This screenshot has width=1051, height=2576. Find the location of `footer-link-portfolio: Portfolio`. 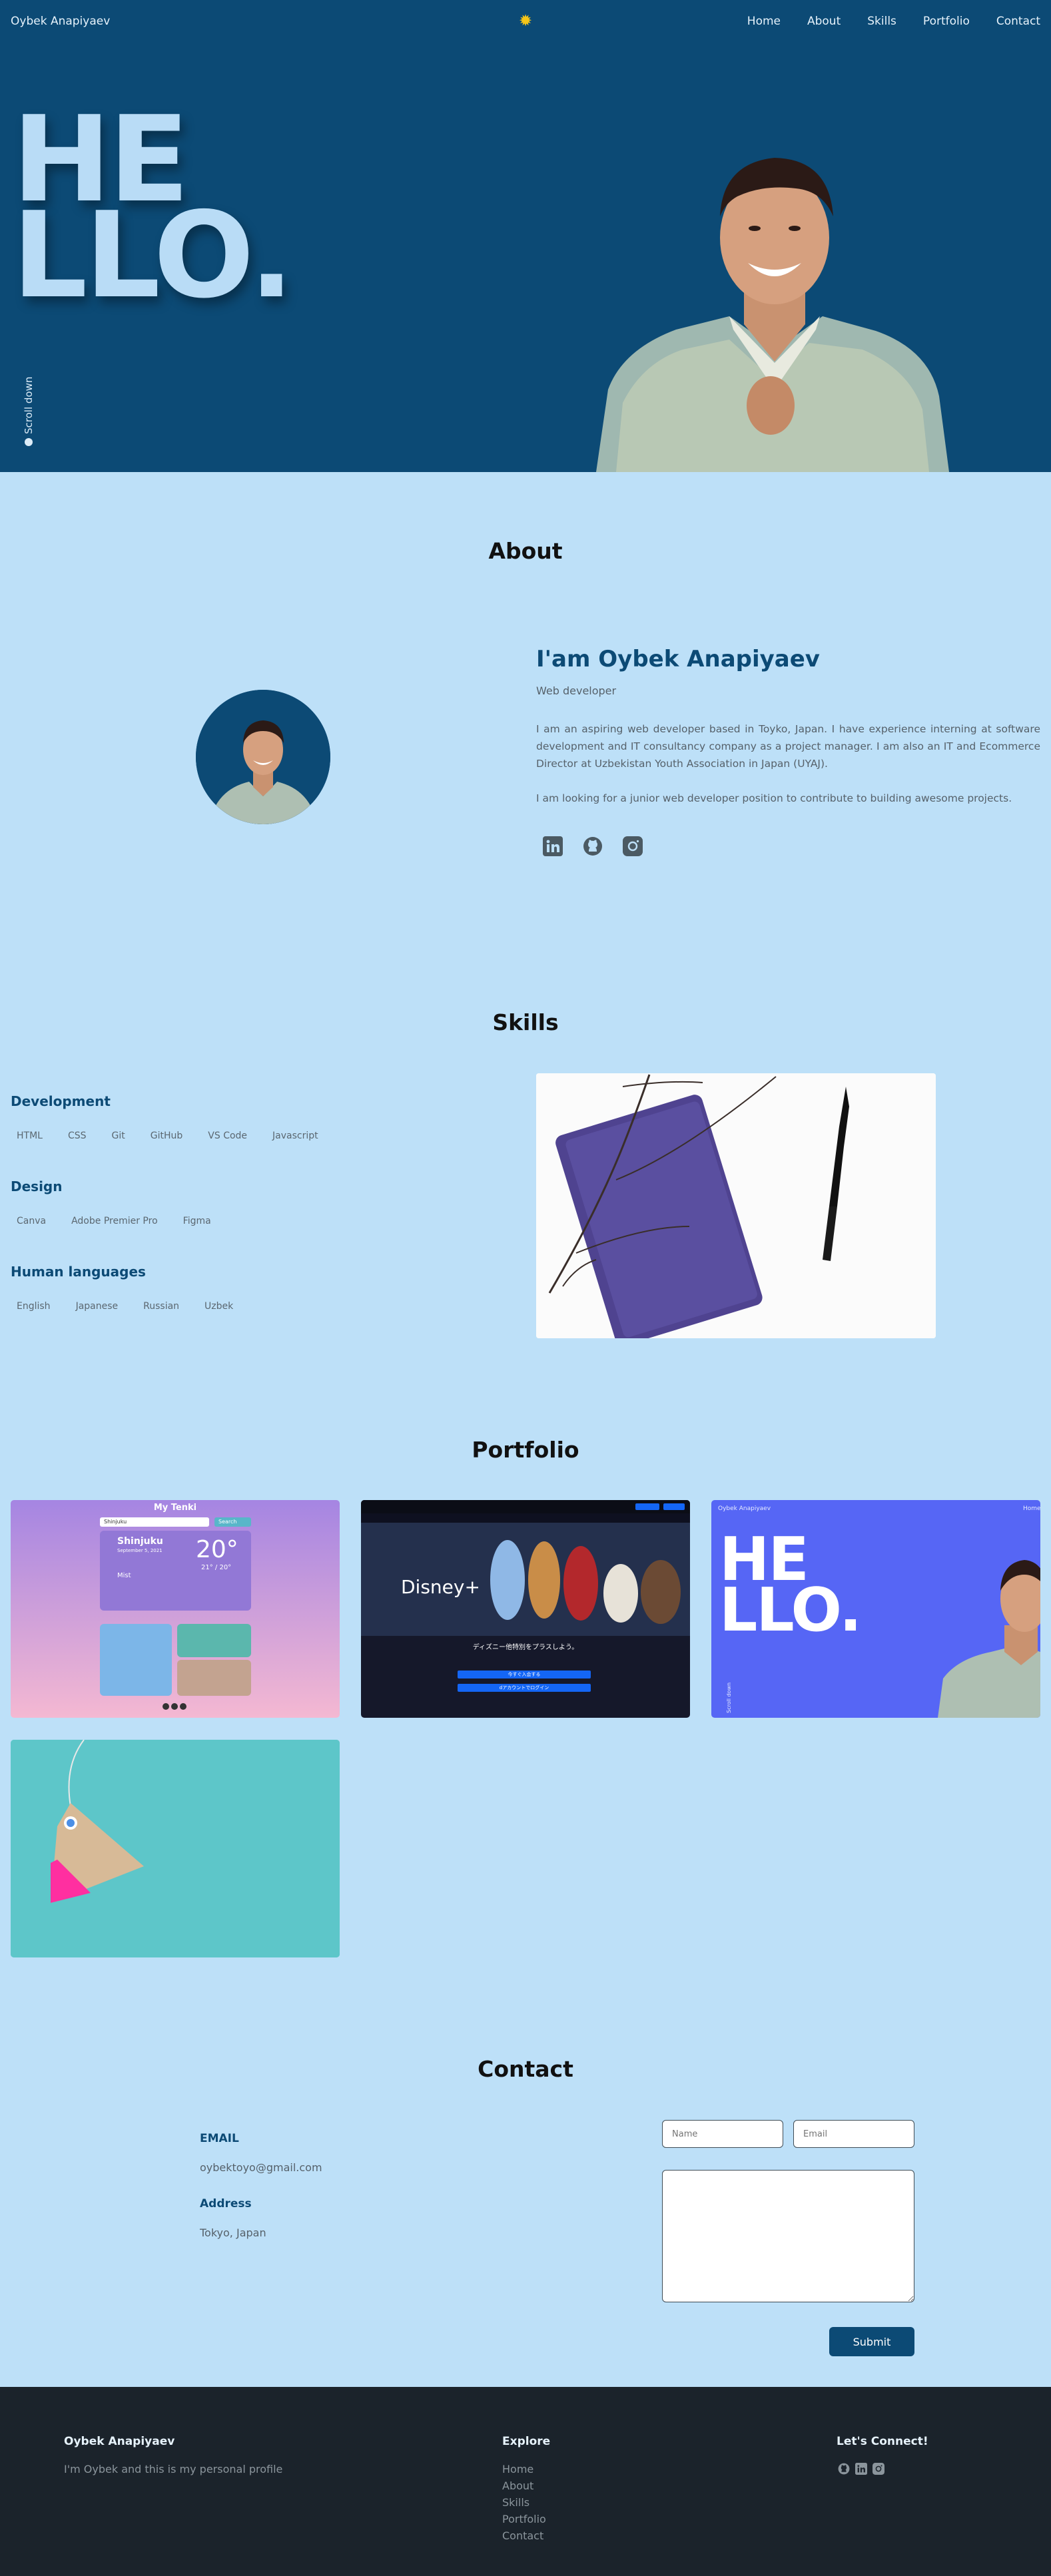

footer-link-portfolio: Portfolio is located at coordinates (524, 2519).